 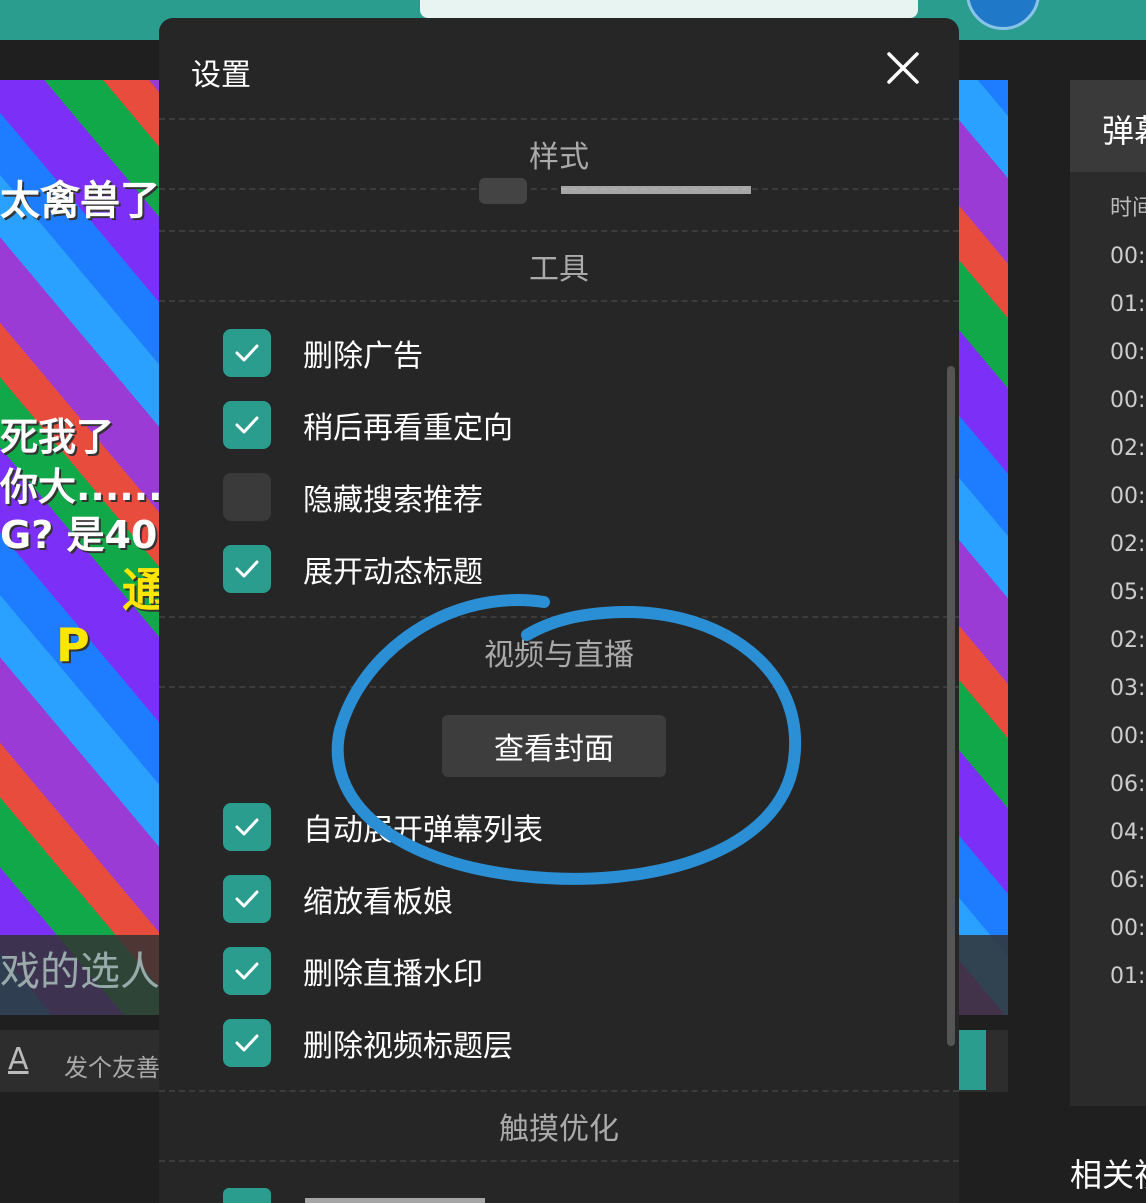 I want to click on danmaku-time-item: 04:, so click(x=1128, y=844).